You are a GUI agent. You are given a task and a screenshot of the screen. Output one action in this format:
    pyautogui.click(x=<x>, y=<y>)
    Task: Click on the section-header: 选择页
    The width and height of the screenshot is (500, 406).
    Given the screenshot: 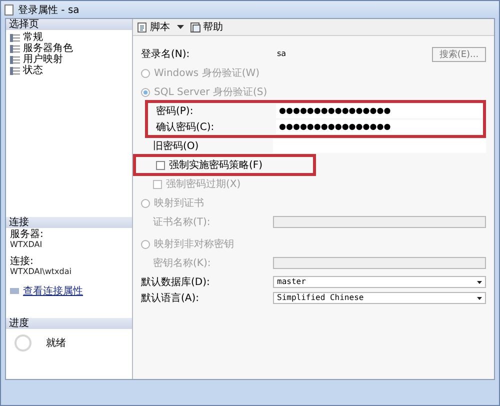 What is the action you would take?
    pyautogui.click(x=69, y=24)
    